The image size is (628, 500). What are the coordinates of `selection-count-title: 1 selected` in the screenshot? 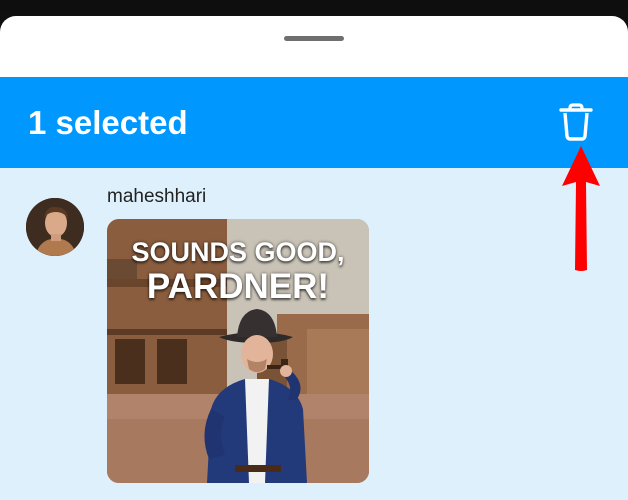 It's located at (108, 122).